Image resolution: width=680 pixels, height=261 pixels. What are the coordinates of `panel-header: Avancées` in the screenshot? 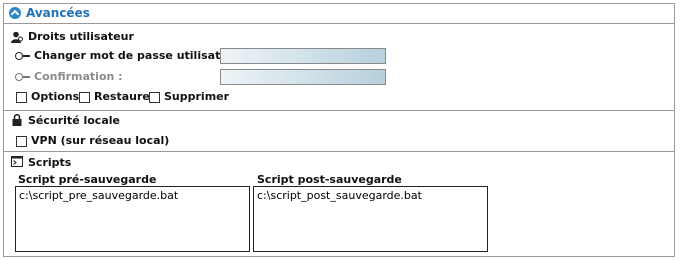 It's located at (339, 14).